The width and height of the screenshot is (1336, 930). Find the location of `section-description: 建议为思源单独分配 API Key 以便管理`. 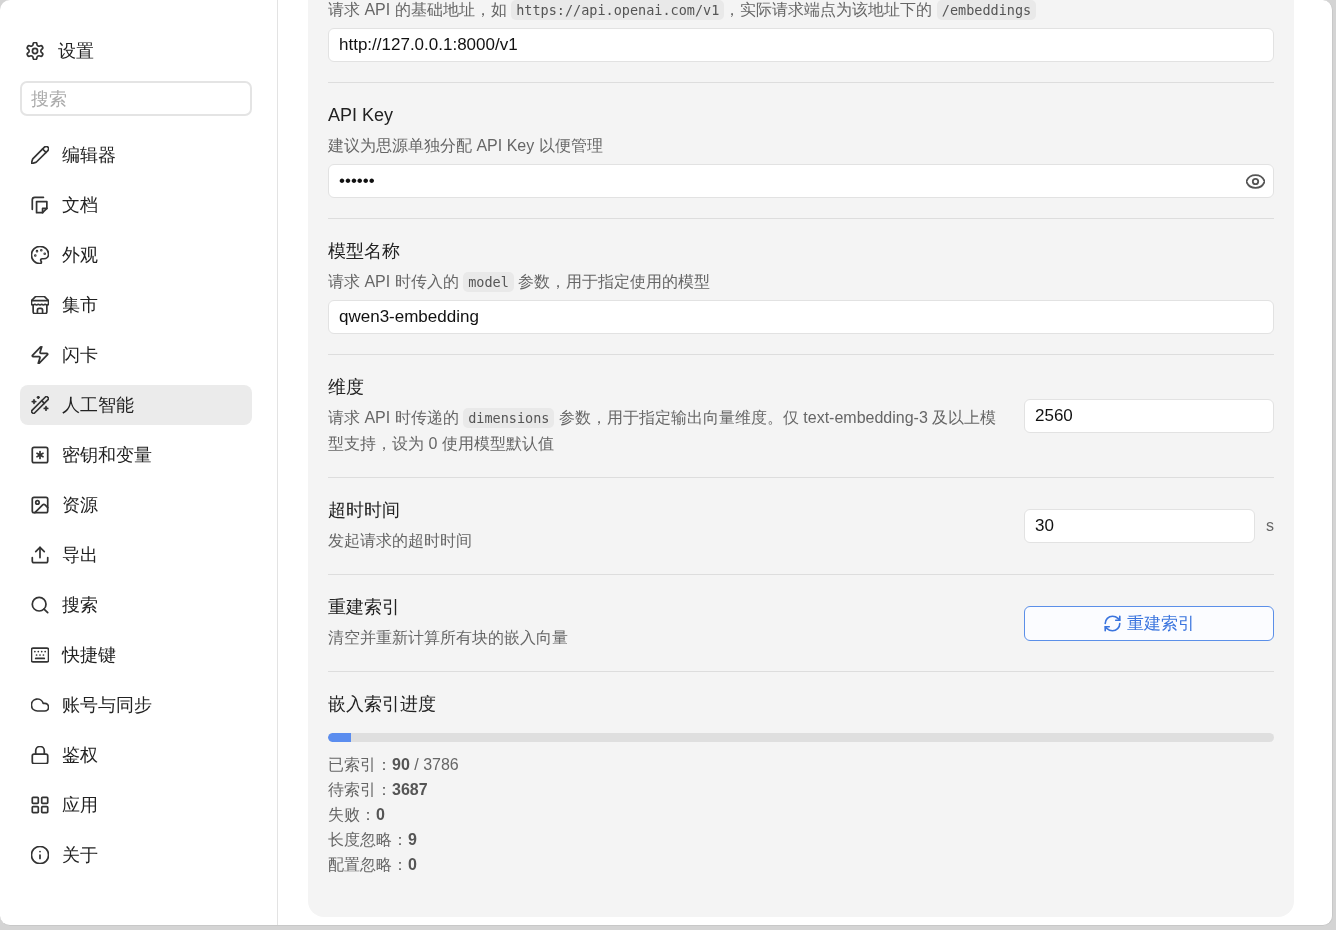

section-description: 建议为思源单独分配 API Key 以便管理 is located at coordinates (466, 146).